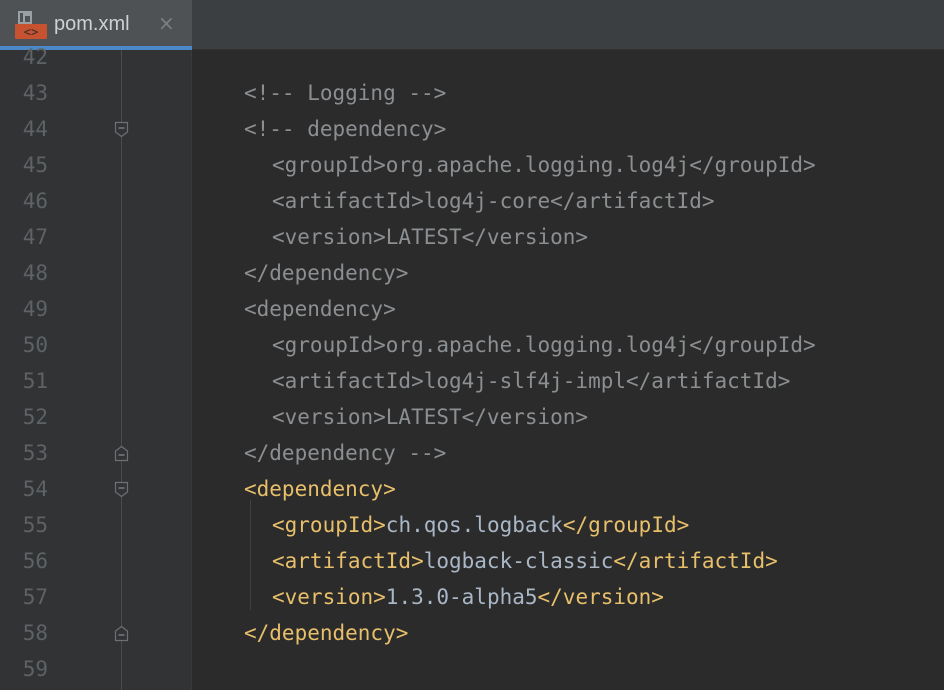 The width and height of the screenshot is (944, 690). I want to click on line-number: 57, so click(35, 597).